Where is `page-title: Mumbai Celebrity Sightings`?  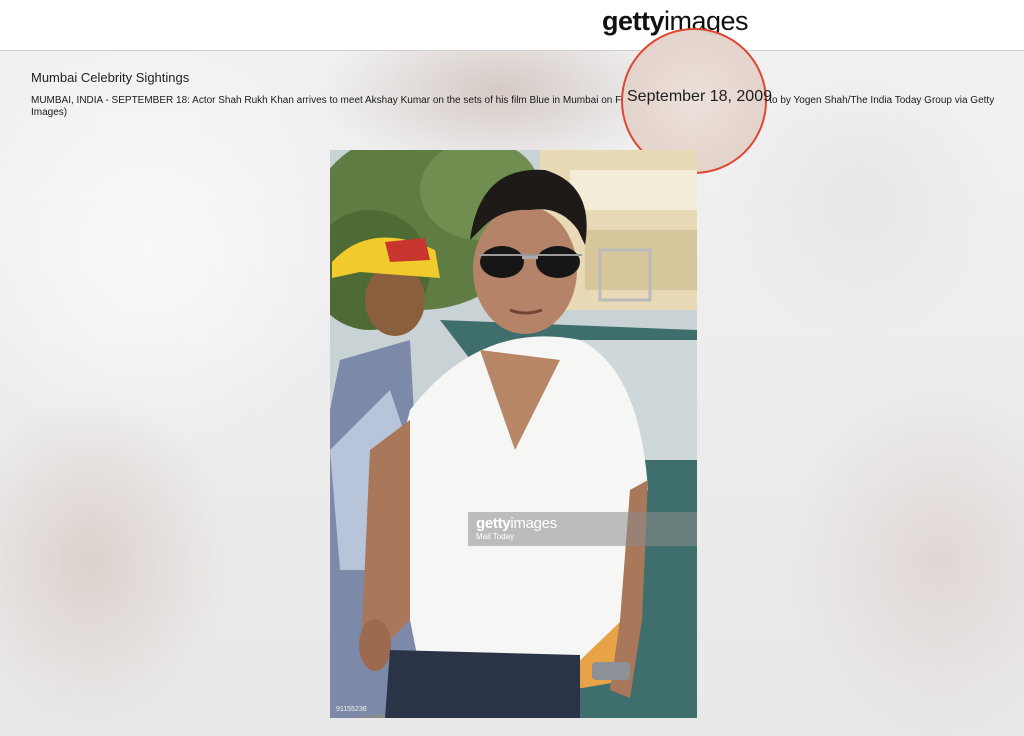
page-title: Mumbai Celebrity Sightings is located at coordinates (110, 77).